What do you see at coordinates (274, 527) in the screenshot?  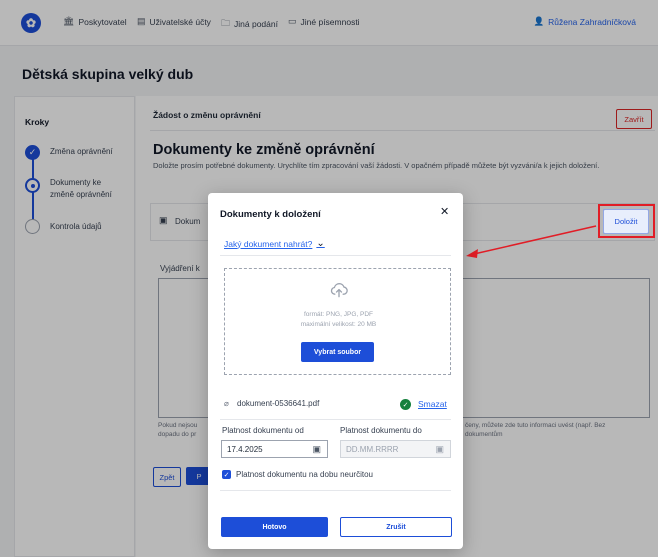 I see `done-button: Hotovo` at bounding box center [274, 527].